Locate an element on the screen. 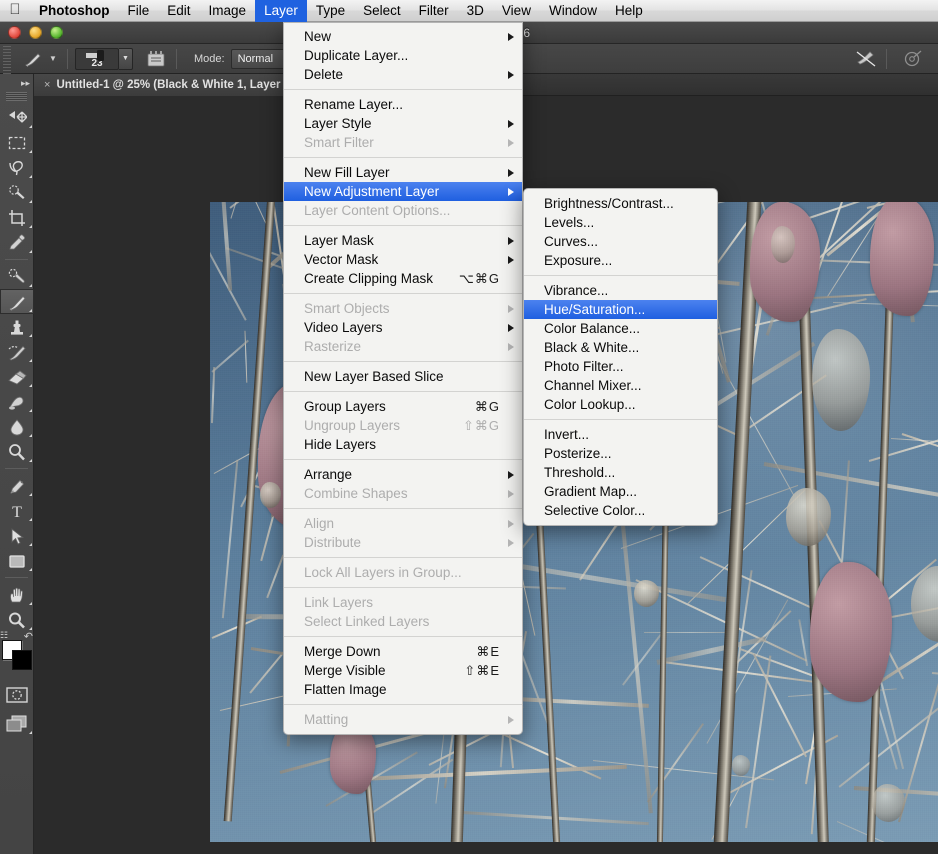  crop-tool is located at coordinates (17, 217).